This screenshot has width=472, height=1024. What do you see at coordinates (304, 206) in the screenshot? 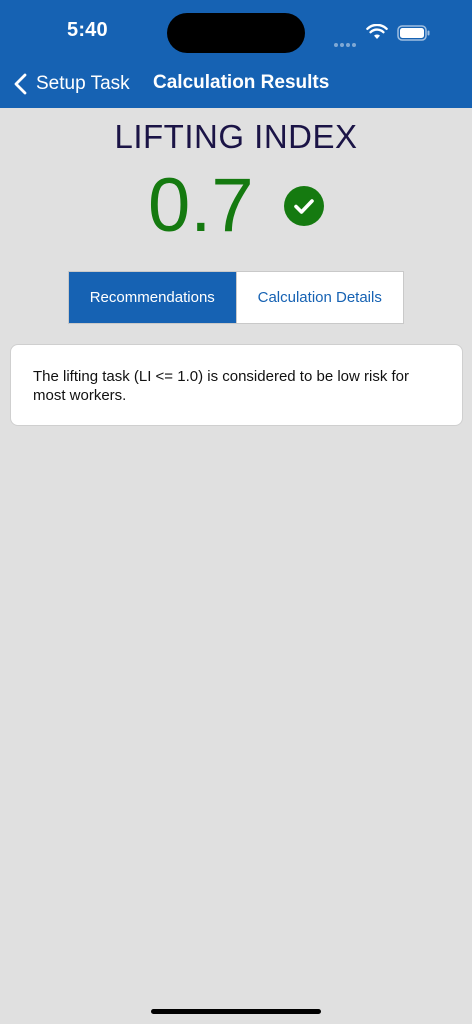
I see `checkmark-circle-icon` at bounding box center [304, 206].